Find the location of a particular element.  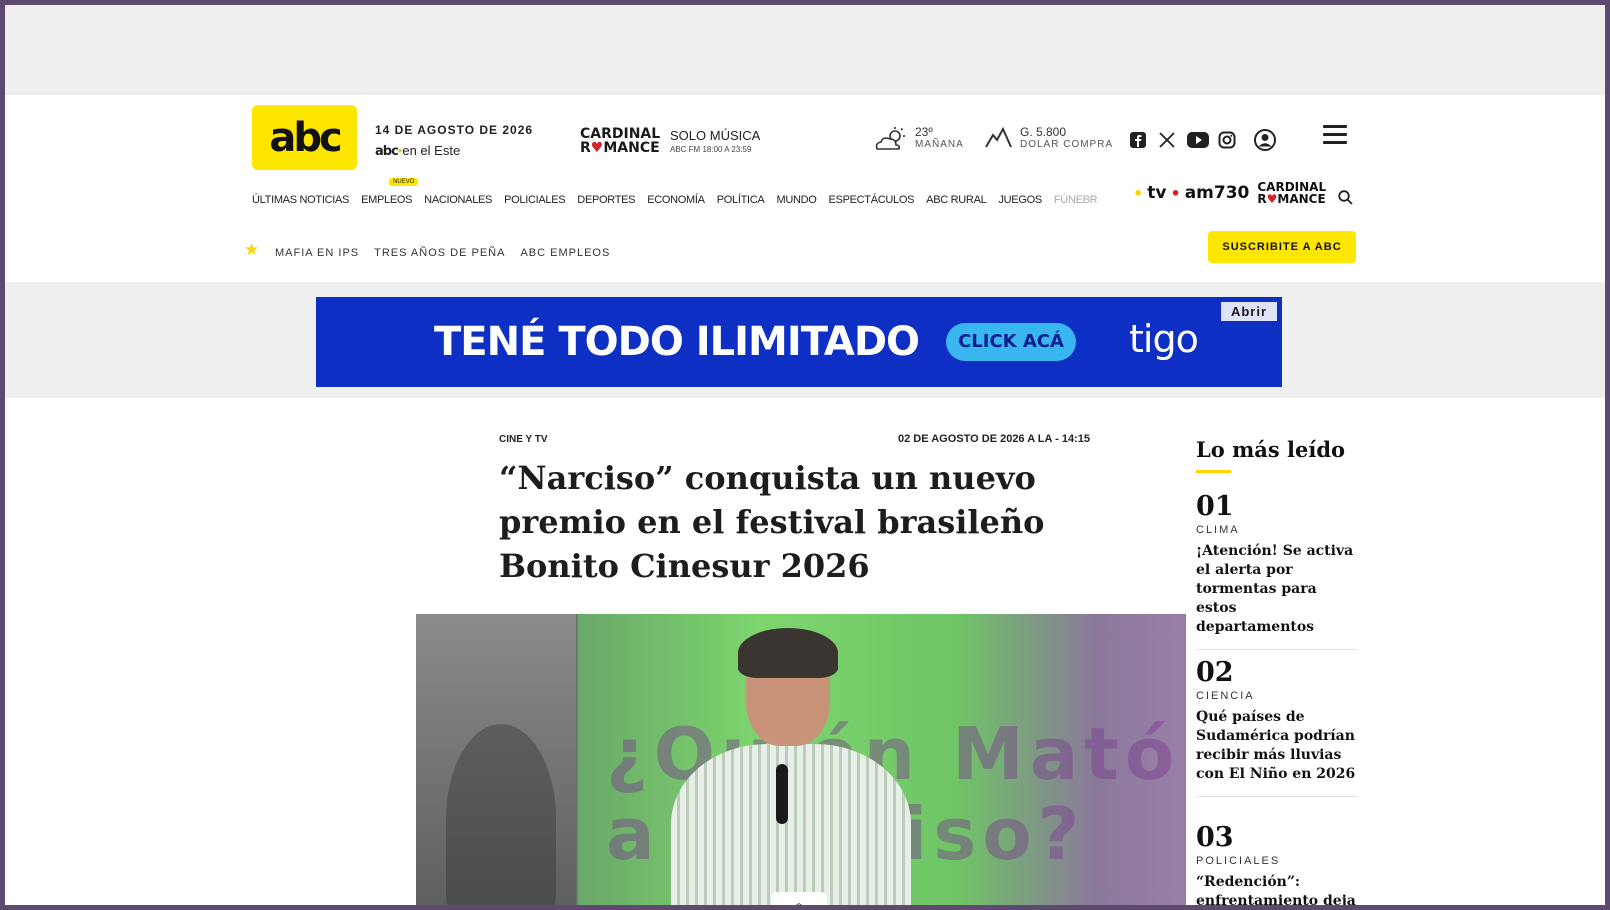

cardinal-r: R is located at coordinates (585, 148).